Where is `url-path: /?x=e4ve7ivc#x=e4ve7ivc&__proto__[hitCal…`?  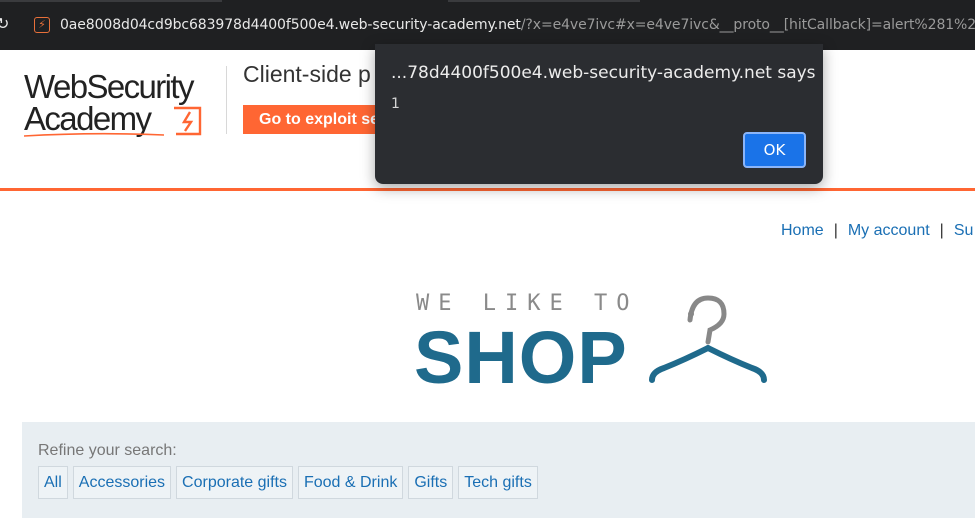
url-path: /?x=e4ve7ivc#x=e4ve7ivc&__proto__[hitCal… is located at coordinates (747, 25).